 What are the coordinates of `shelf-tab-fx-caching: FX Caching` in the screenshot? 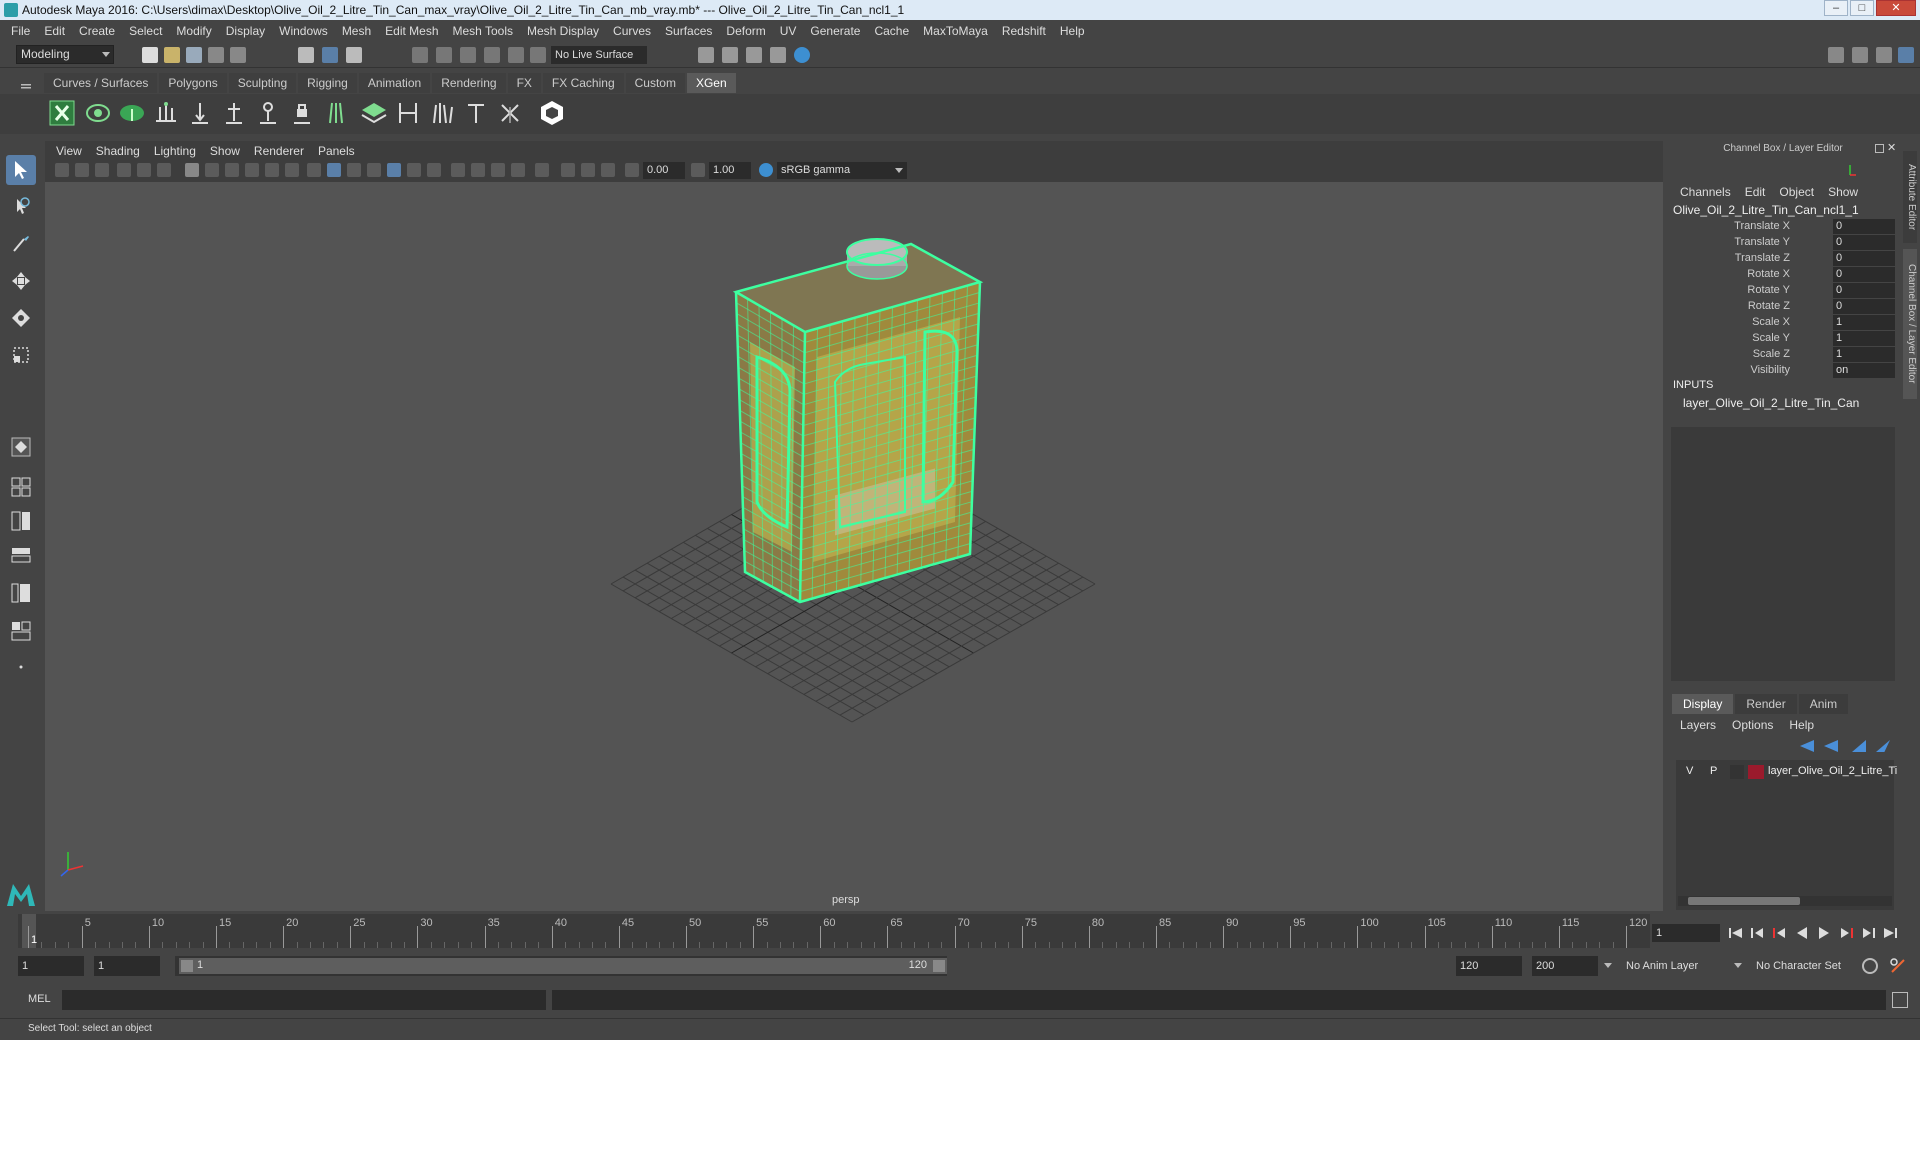 It's located at (583, 83).